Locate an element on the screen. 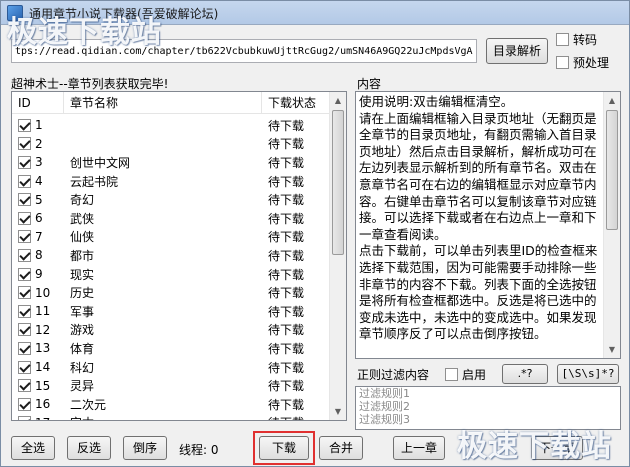  preprocess-option: 预处理 is located at coordinates (582, 62).